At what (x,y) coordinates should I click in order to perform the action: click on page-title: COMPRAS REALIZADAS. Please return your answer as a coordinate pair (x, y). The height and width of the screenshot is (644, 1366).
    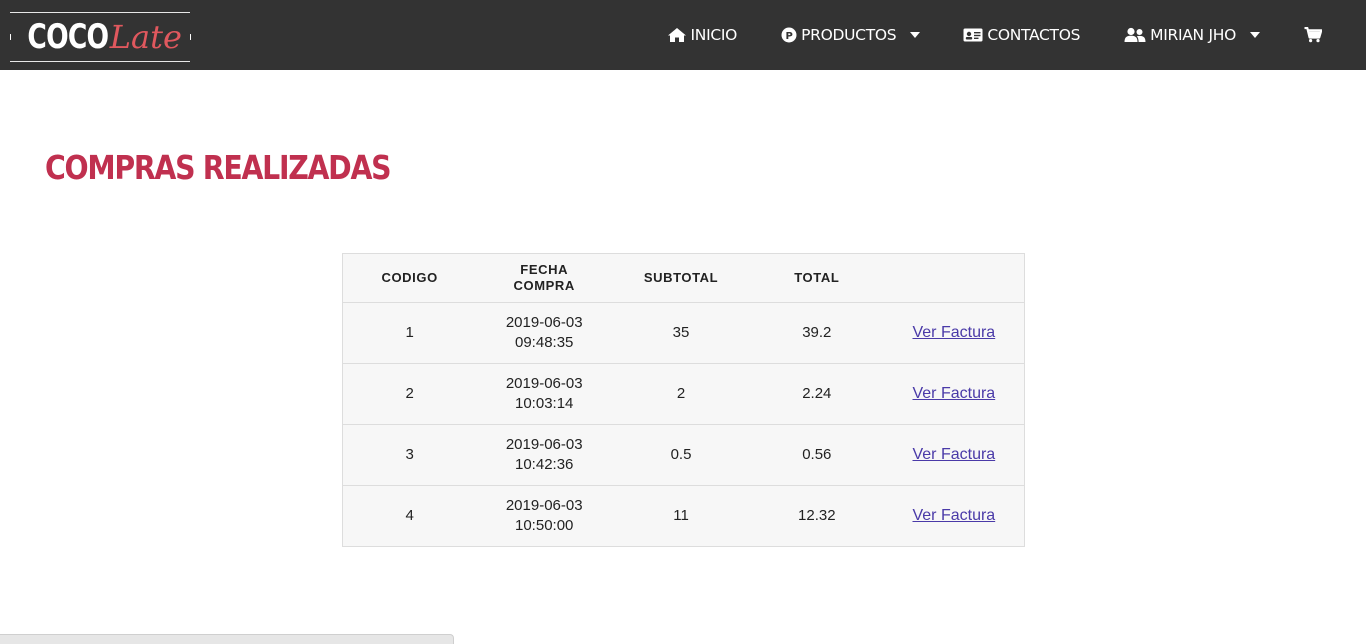
    Looking at the image, I should click on (218, 167).